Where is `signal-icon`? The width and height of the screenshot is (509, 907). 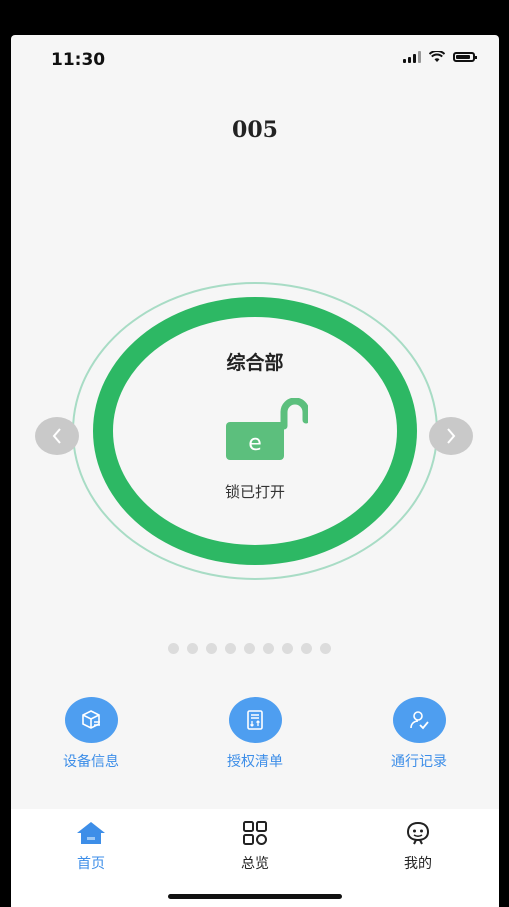
signal-icon is located at coordinates (412, 57).